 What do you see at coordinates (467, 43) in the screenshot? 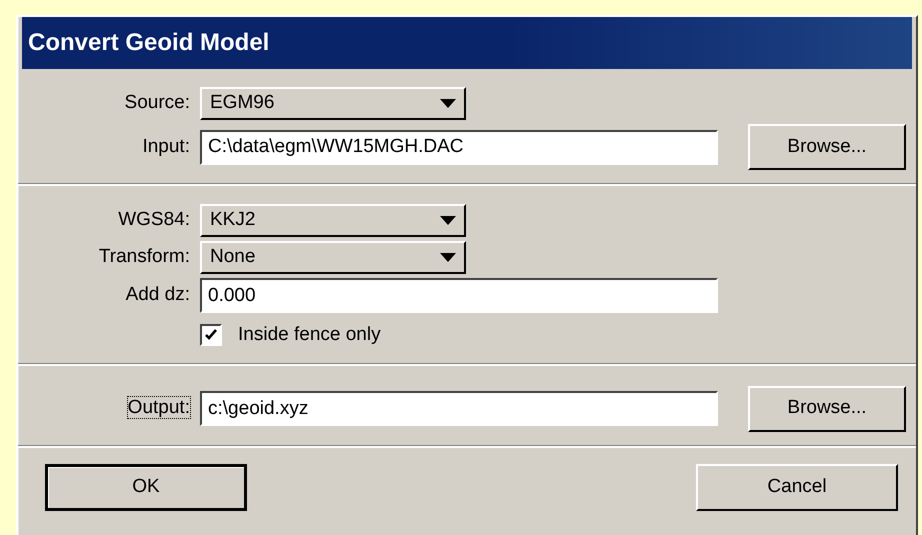
I see `window-title: Convert Geoid Model` at bounding box center [467, 43].